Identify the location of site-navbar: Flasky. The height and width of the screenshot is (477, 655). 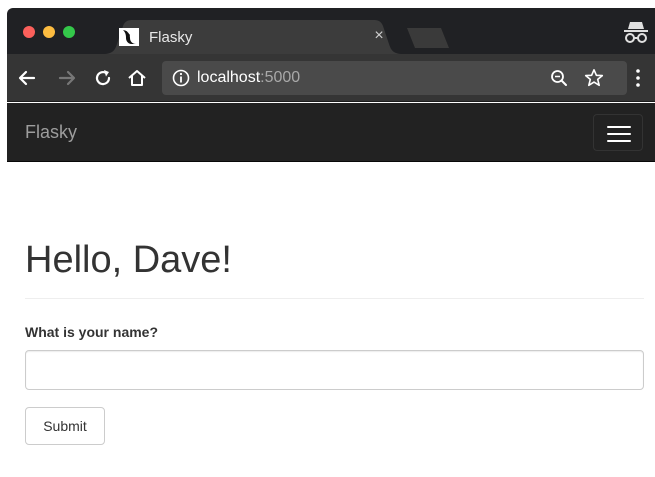
(331, 132).